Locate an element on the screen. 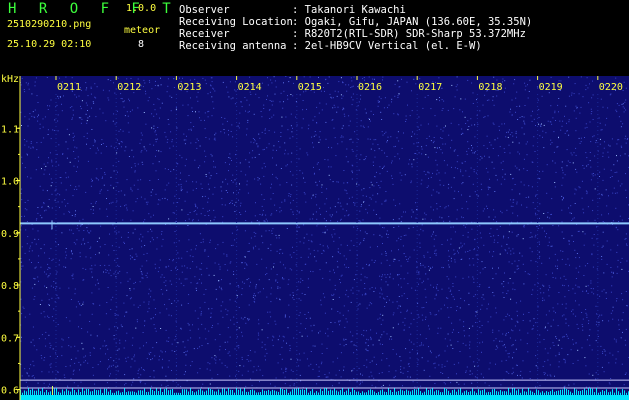 The width and height of the screenshot is (629, 400). y-tick-label: 0.8 is located at coordinates (10, 286).